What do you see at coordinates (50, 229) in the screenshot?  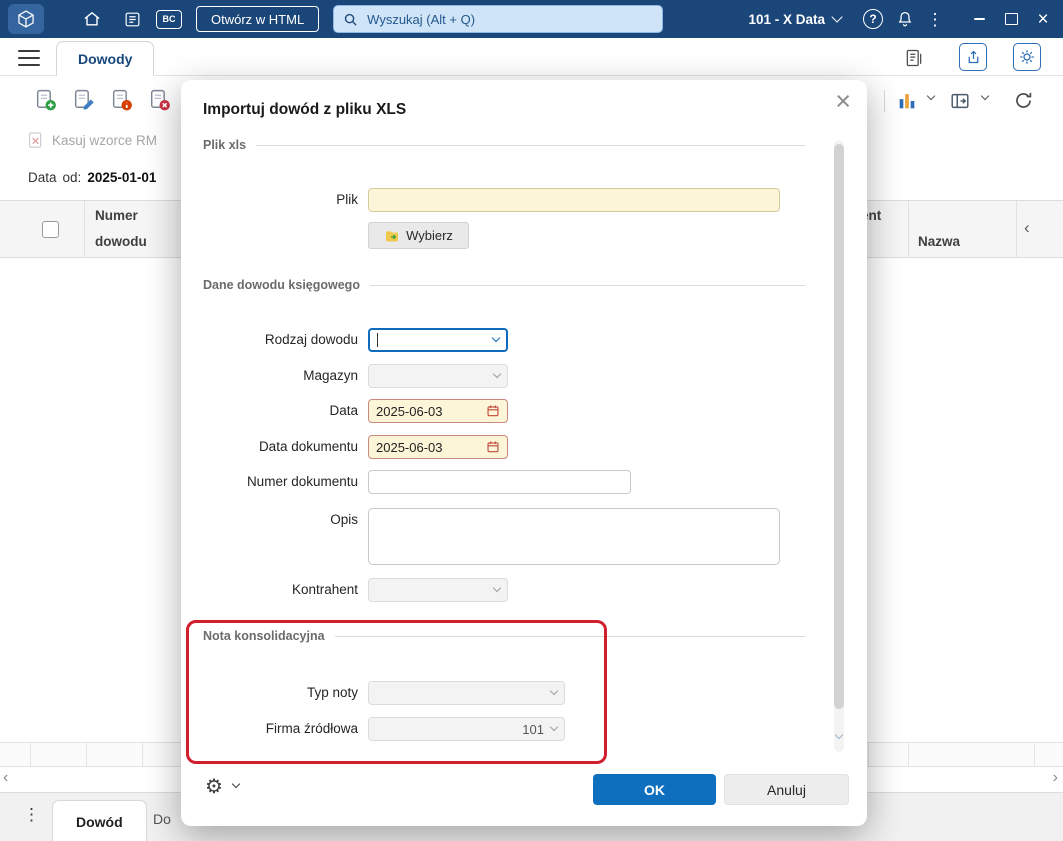 I see `select-all-checkbox` at bounding box center [50, 229].